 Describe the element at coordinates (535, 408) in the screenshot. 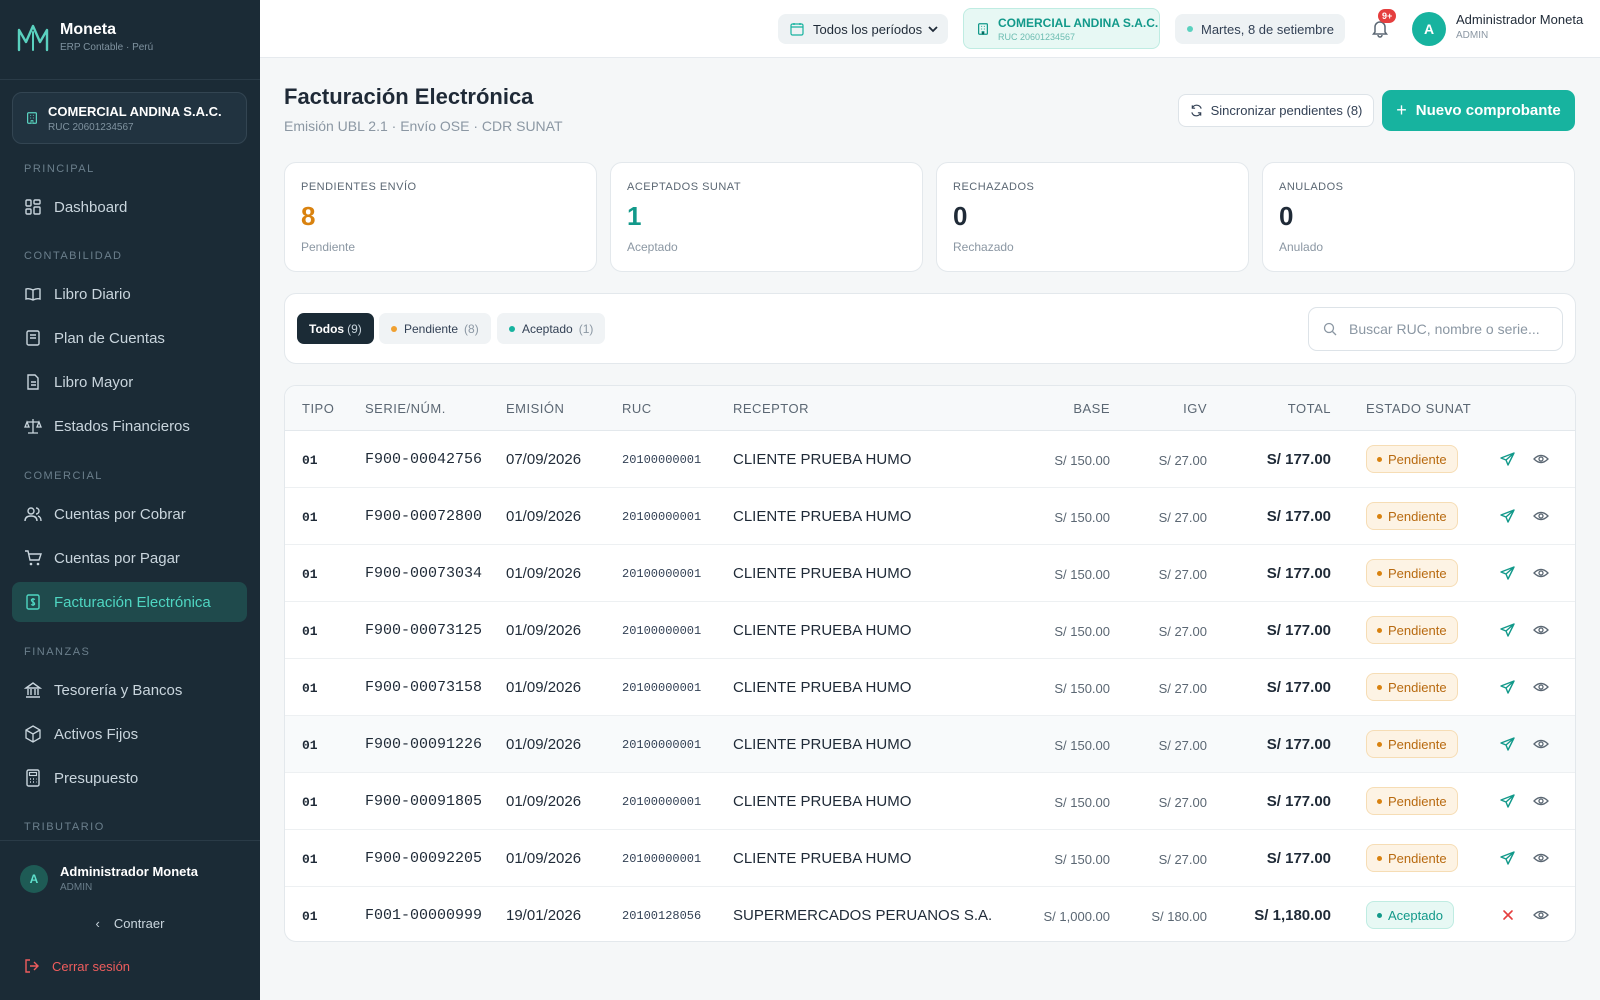

I see `col-header-emision: EMISIÓN` at that location.